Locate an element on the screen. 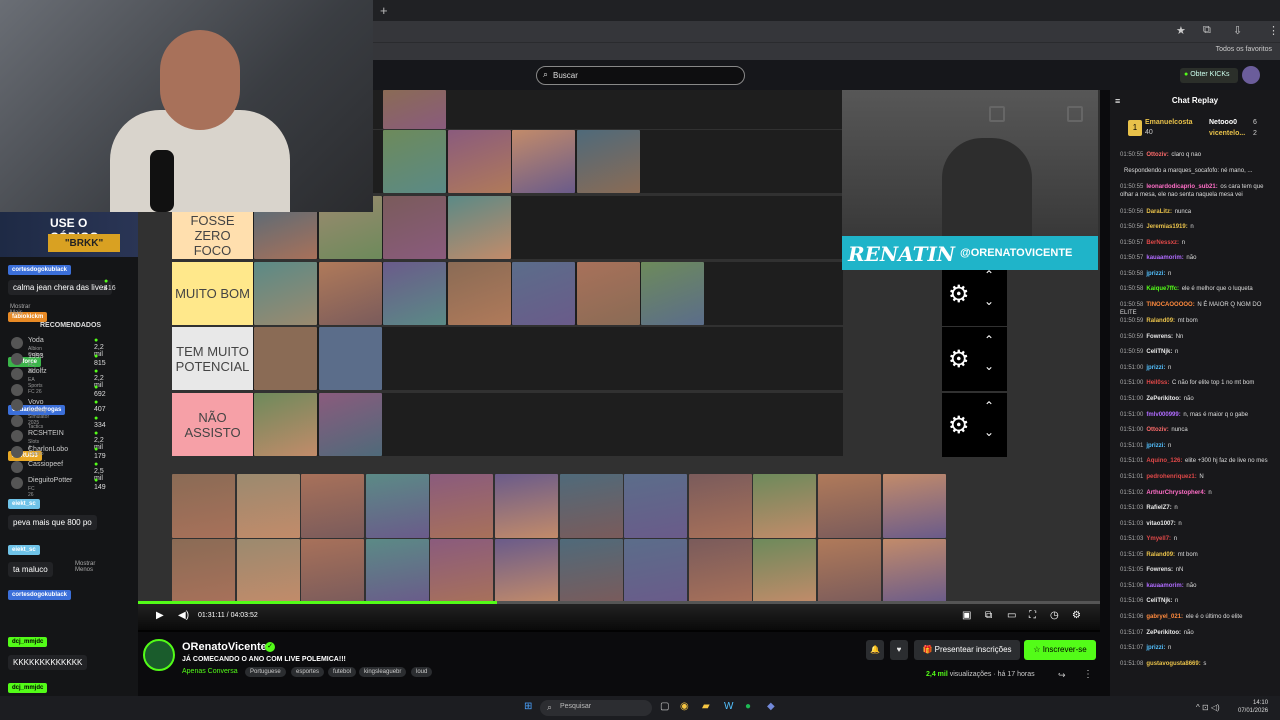  more-options-icon: ⋮ is located at coordinates (1088, 674).